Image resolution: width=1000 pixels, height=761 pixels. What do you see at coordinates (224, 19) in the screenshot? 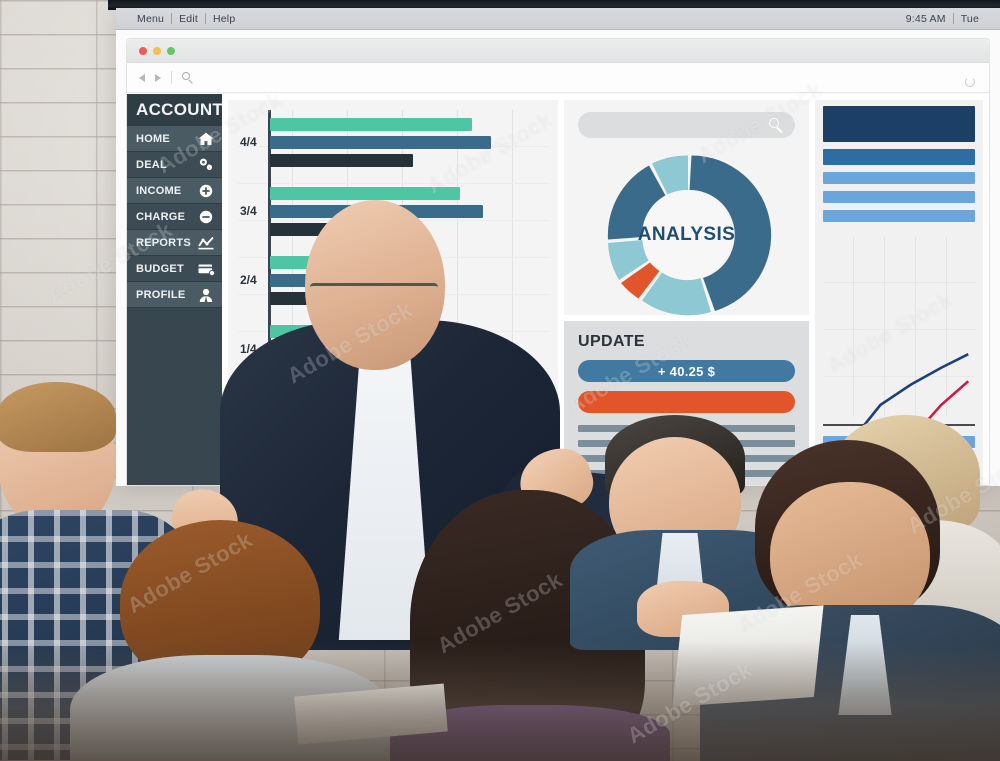
I see `menu-item-help: Help` at bounding box center [224, 19].